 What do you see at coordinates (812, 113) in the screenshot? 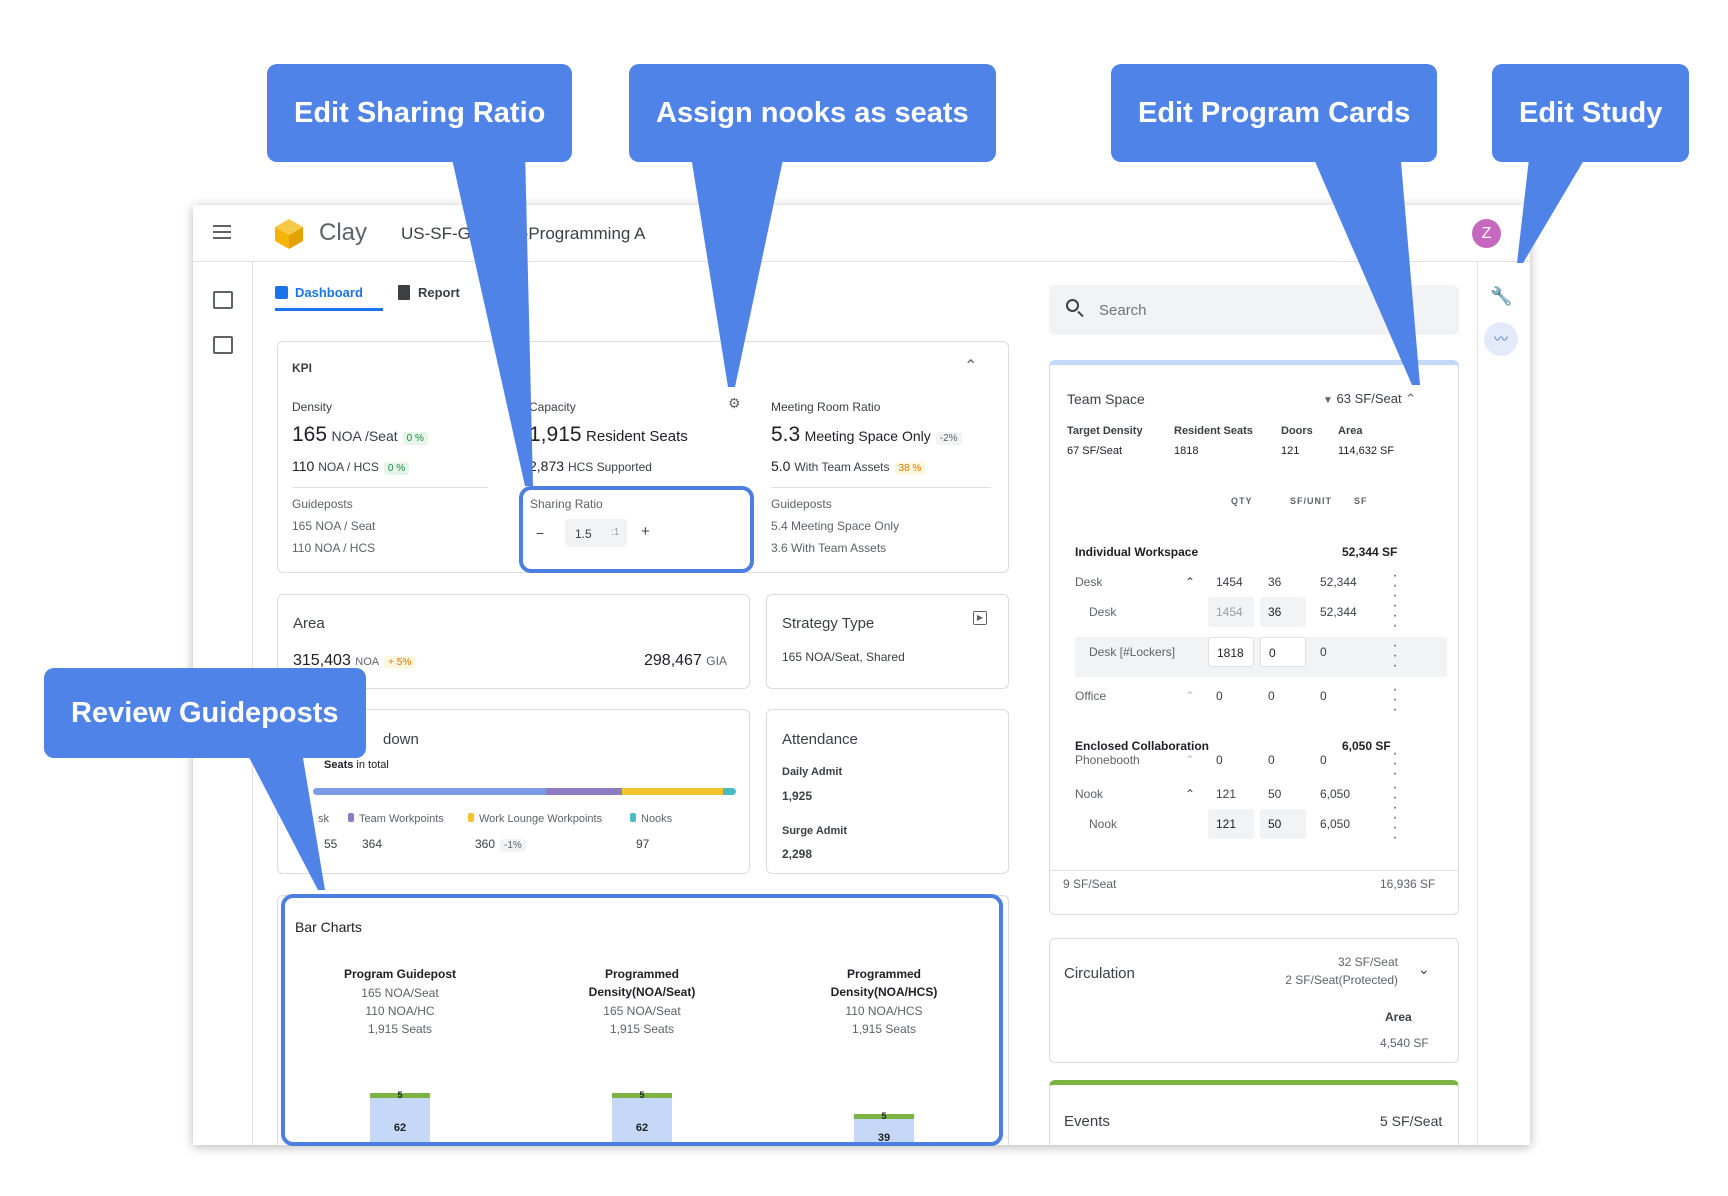
I see `callout-assign-nooks: Assign nooks as seats` at bounding box center [812, 113].